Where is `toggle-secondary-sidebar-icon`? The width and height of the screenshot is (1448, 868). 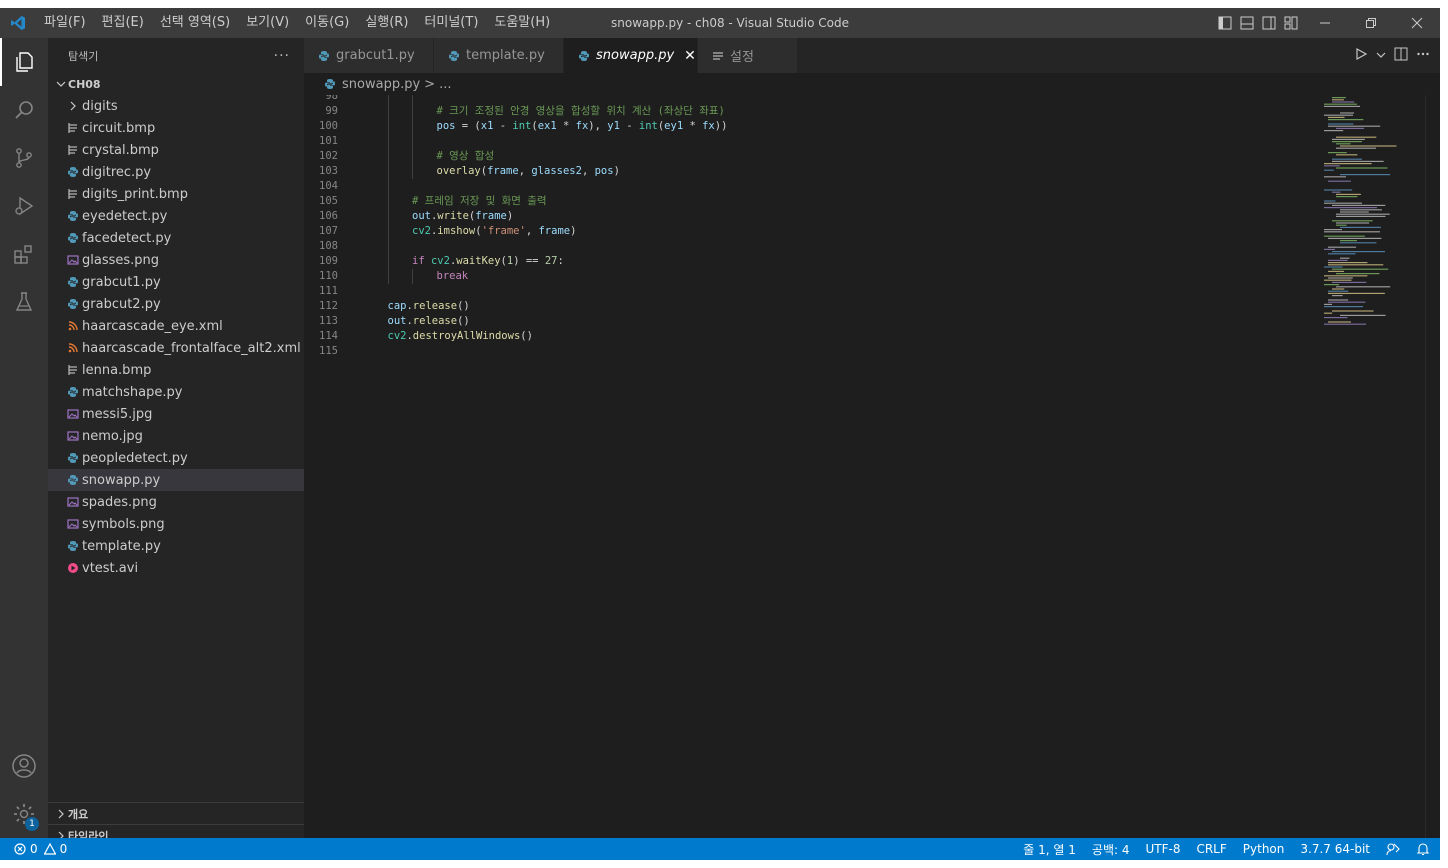 toggle-secondary-sidebar-icon is located at coordinates (1269, 23).